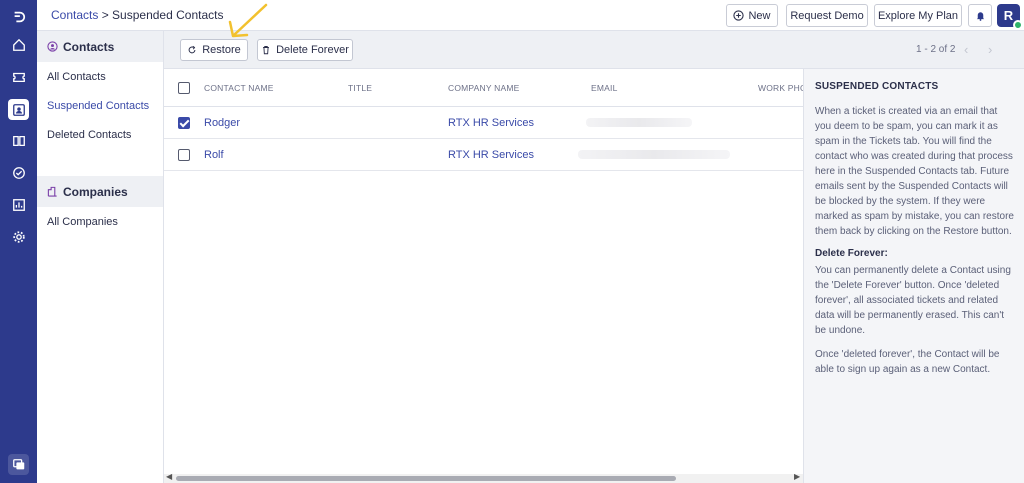  I want to click on trash-icon, so click(266, 50).